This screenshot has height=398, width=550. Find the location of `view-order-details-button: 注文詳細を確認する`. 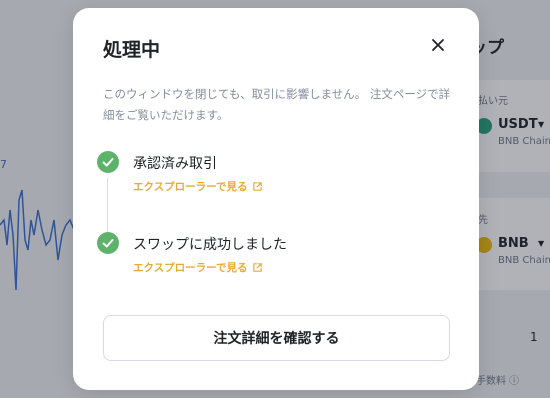

view-order-details-button: 注文詳細を確認する is located at coordinates (276, 338).